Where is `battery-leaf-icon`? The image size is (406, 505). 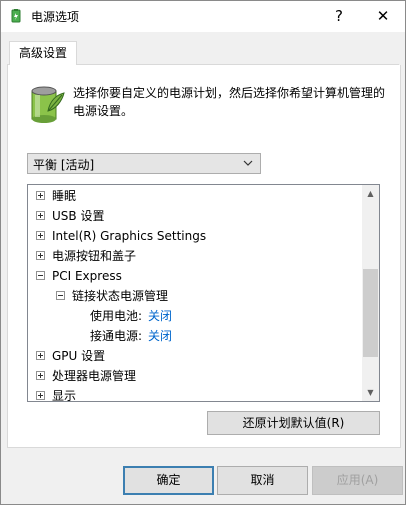
battery-leaf-icon is located at coordinates (48, 104).